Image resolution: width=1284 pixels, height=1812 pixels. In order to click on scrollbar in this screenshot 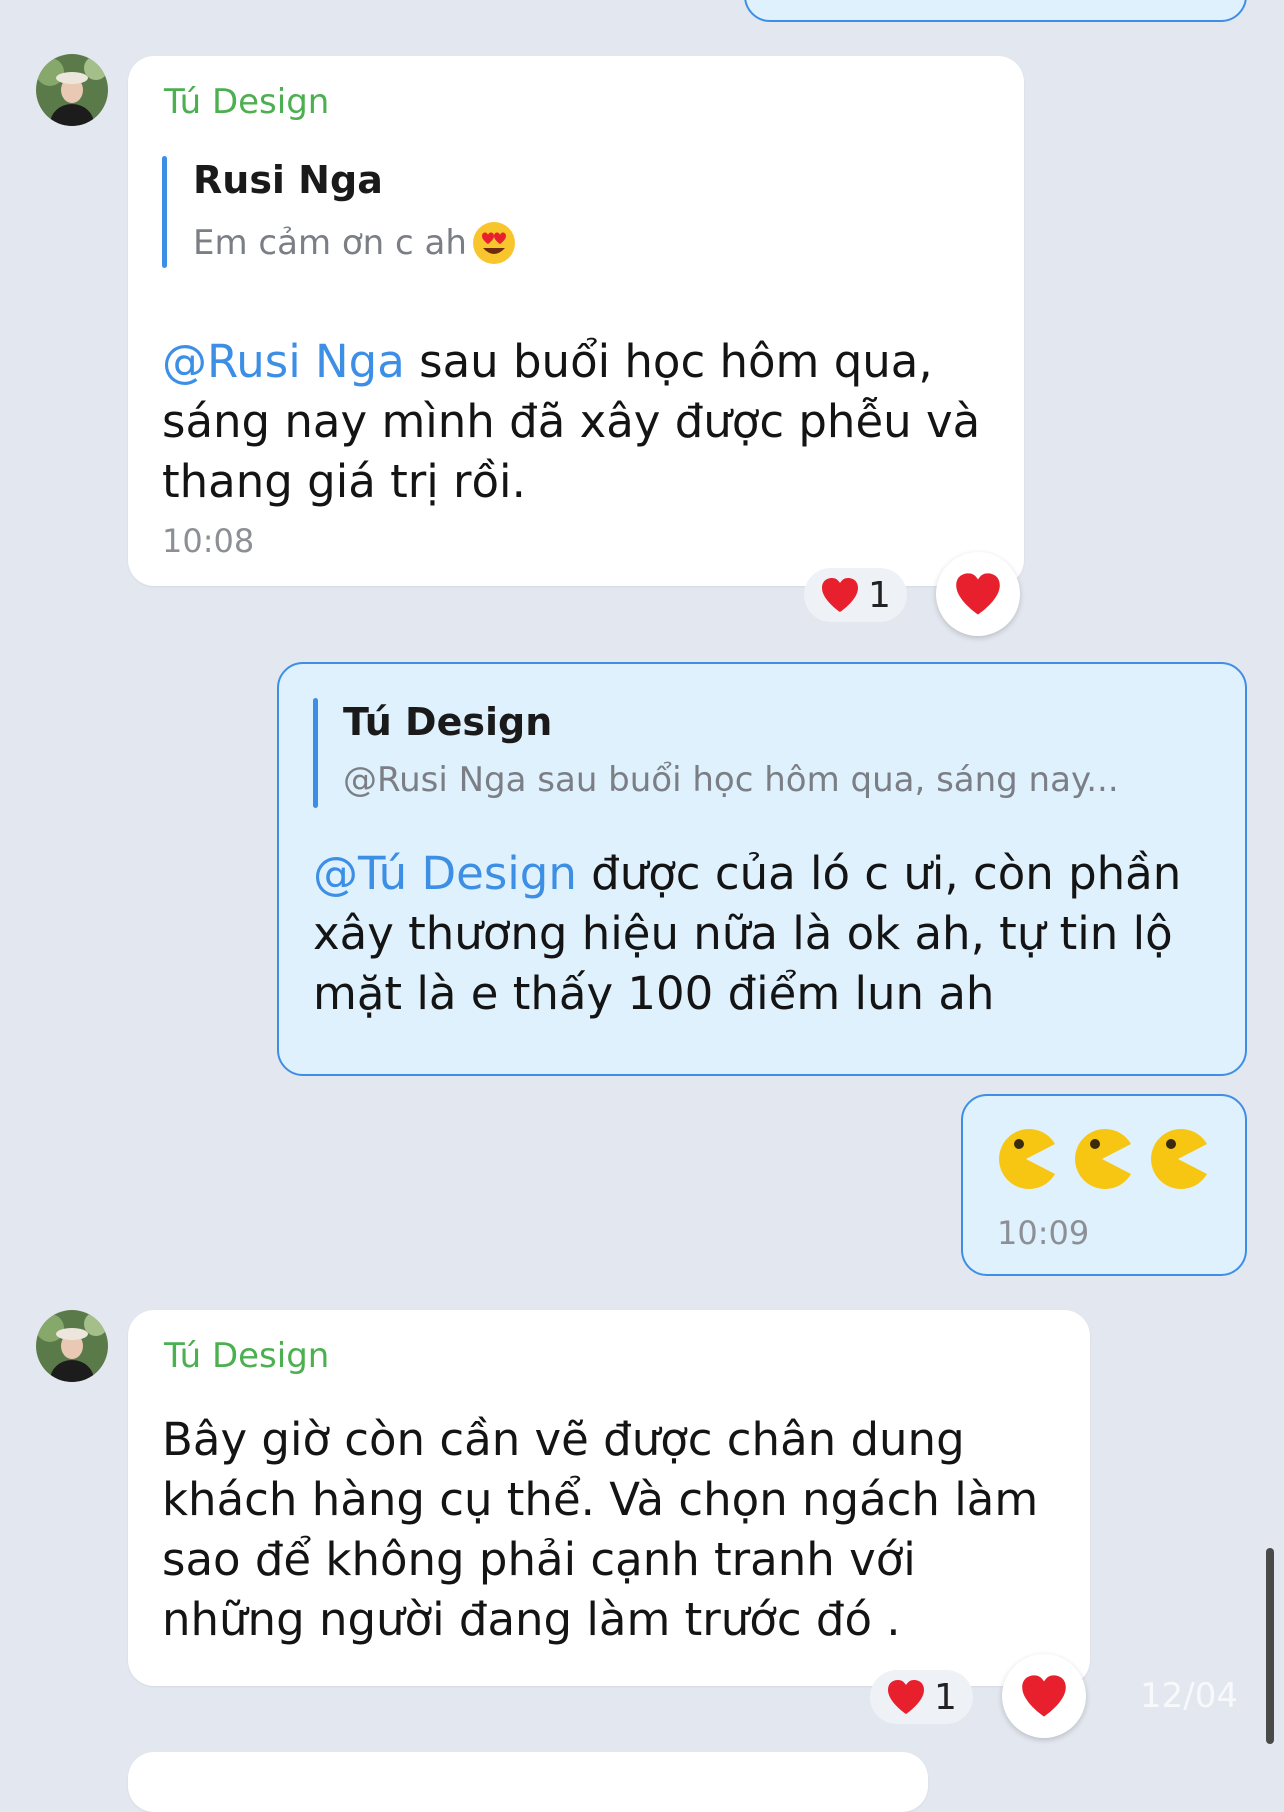, I will do `click(1270, 1646)`.